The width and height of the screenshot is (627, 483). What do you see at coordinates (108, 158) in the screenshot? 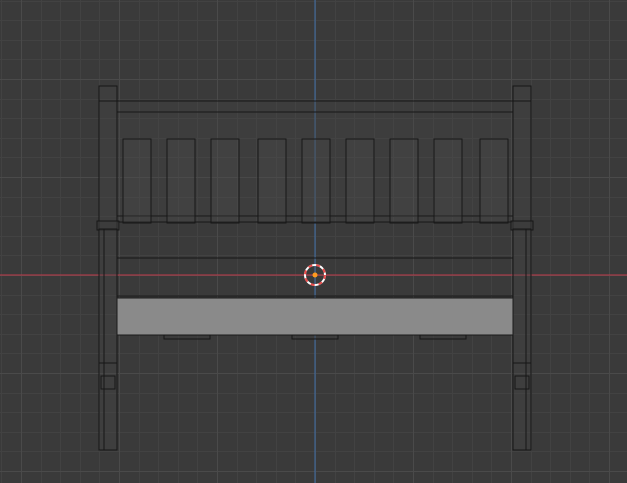
I see `left-back-post` at bounding box center [108, 158].